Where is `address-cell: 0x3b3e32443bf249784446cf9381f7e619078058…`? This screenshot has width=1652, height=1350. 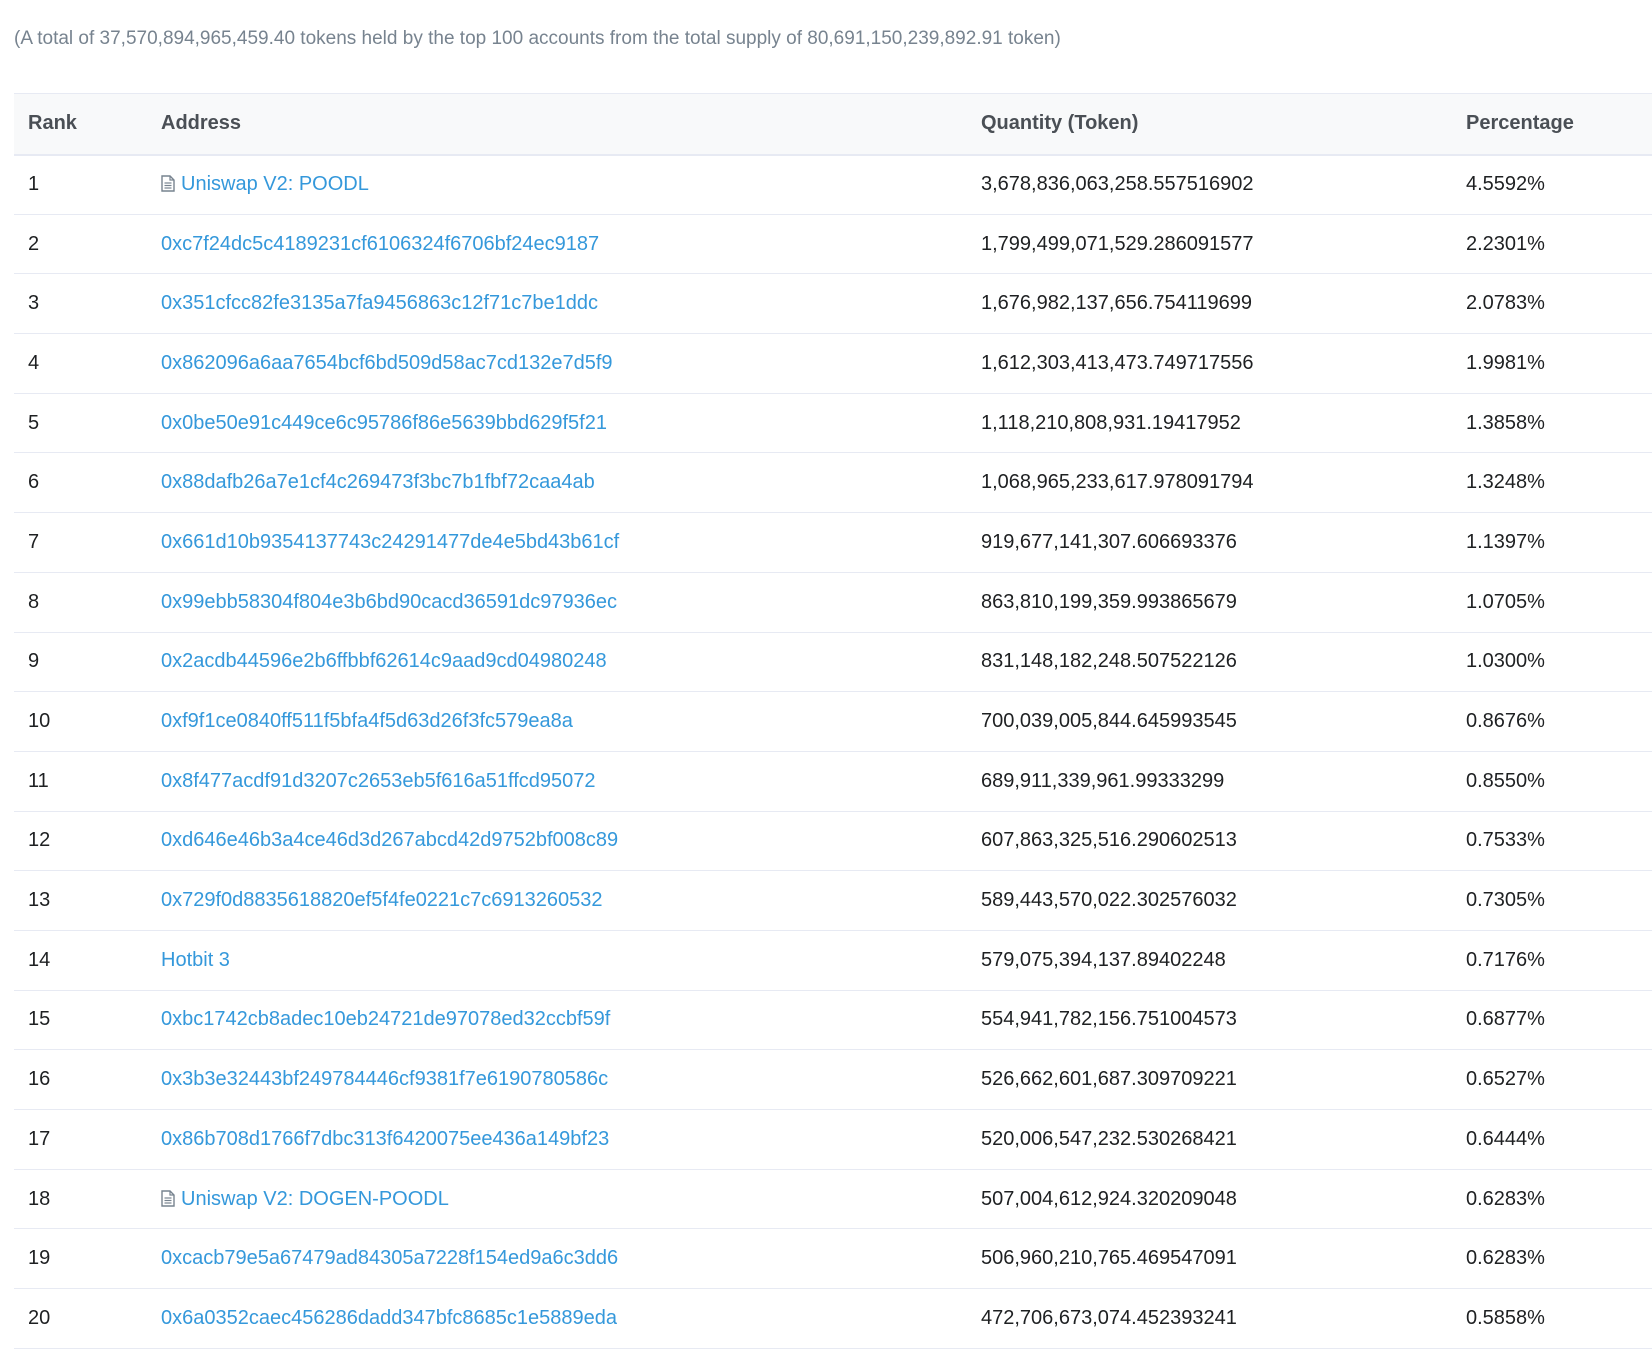
address-cell: 0x3b3e32443bf249784446cf9381f7e619078058… is located at coordinates (571, 1080).